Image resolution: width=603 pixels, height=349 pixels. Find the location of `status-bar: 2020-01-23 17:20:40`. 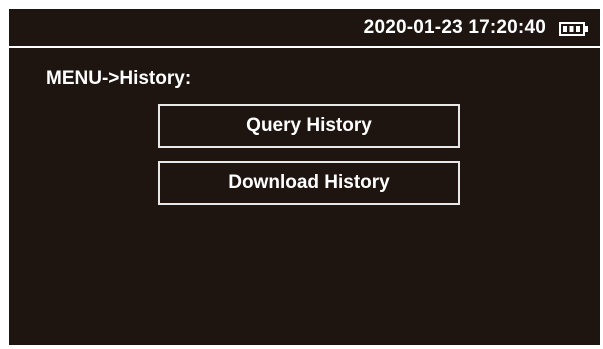

status-bar: 2020-01-23 17:20:40 is located at coordinates (304, 27).